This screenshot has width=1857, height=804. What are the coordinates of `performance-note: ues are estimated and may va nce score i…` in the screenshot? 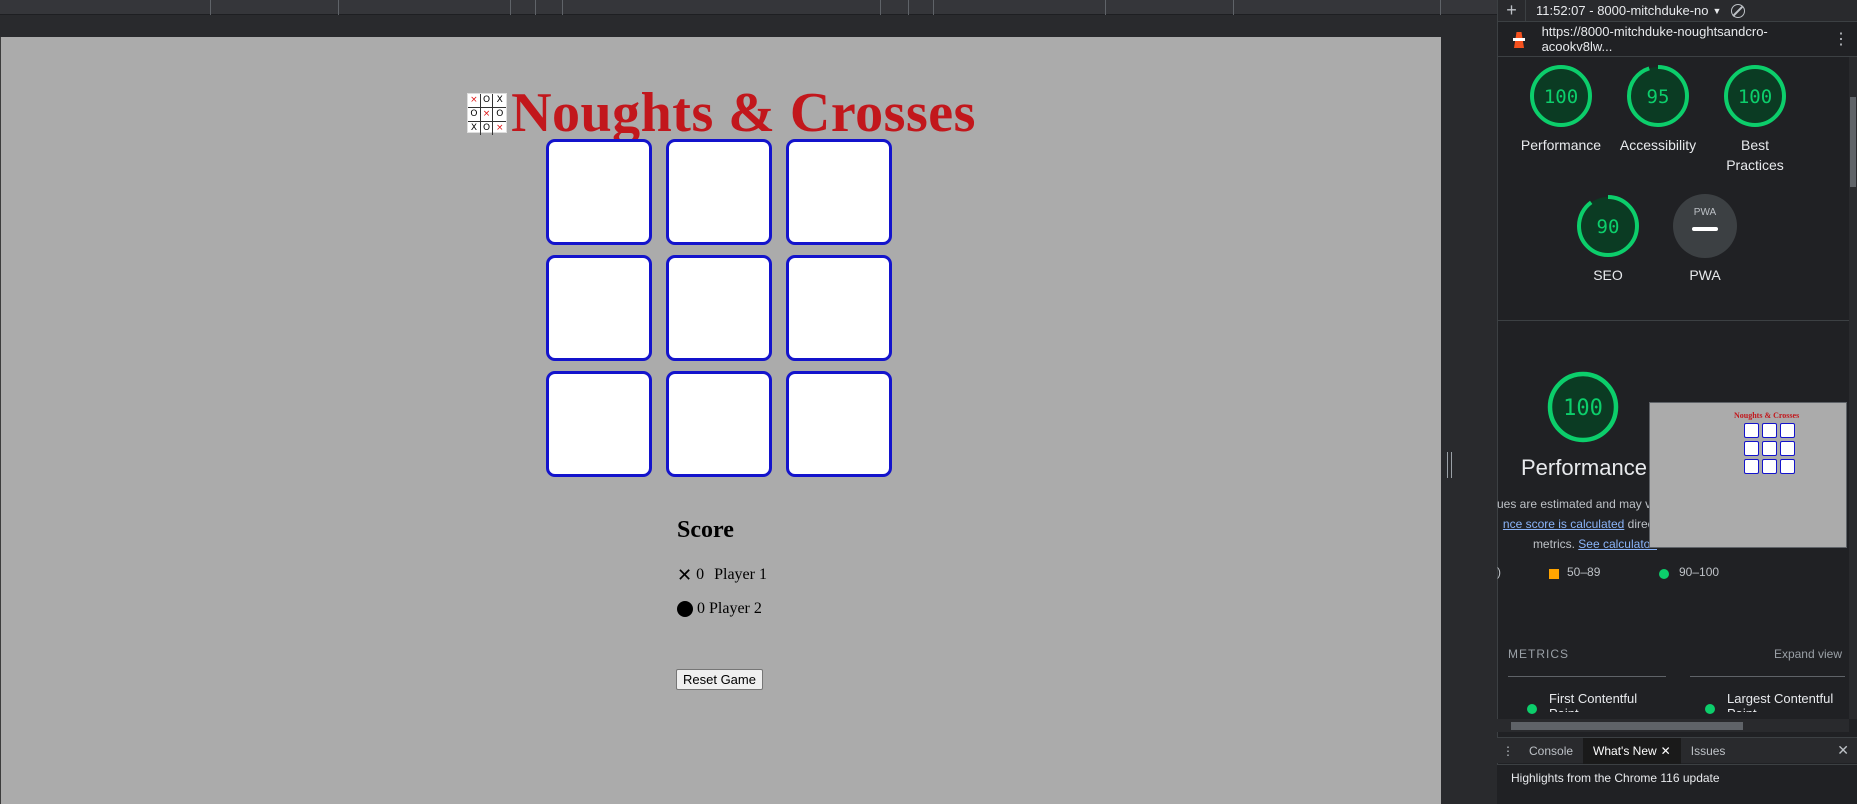 It's located at (1577, 524).